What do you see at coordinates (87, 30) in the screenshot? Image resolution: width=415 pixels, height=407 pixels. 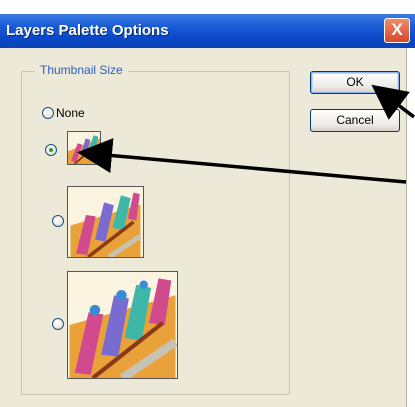 I see `dialog-title: Layers Palette Options` at bounding box center [87, 30].